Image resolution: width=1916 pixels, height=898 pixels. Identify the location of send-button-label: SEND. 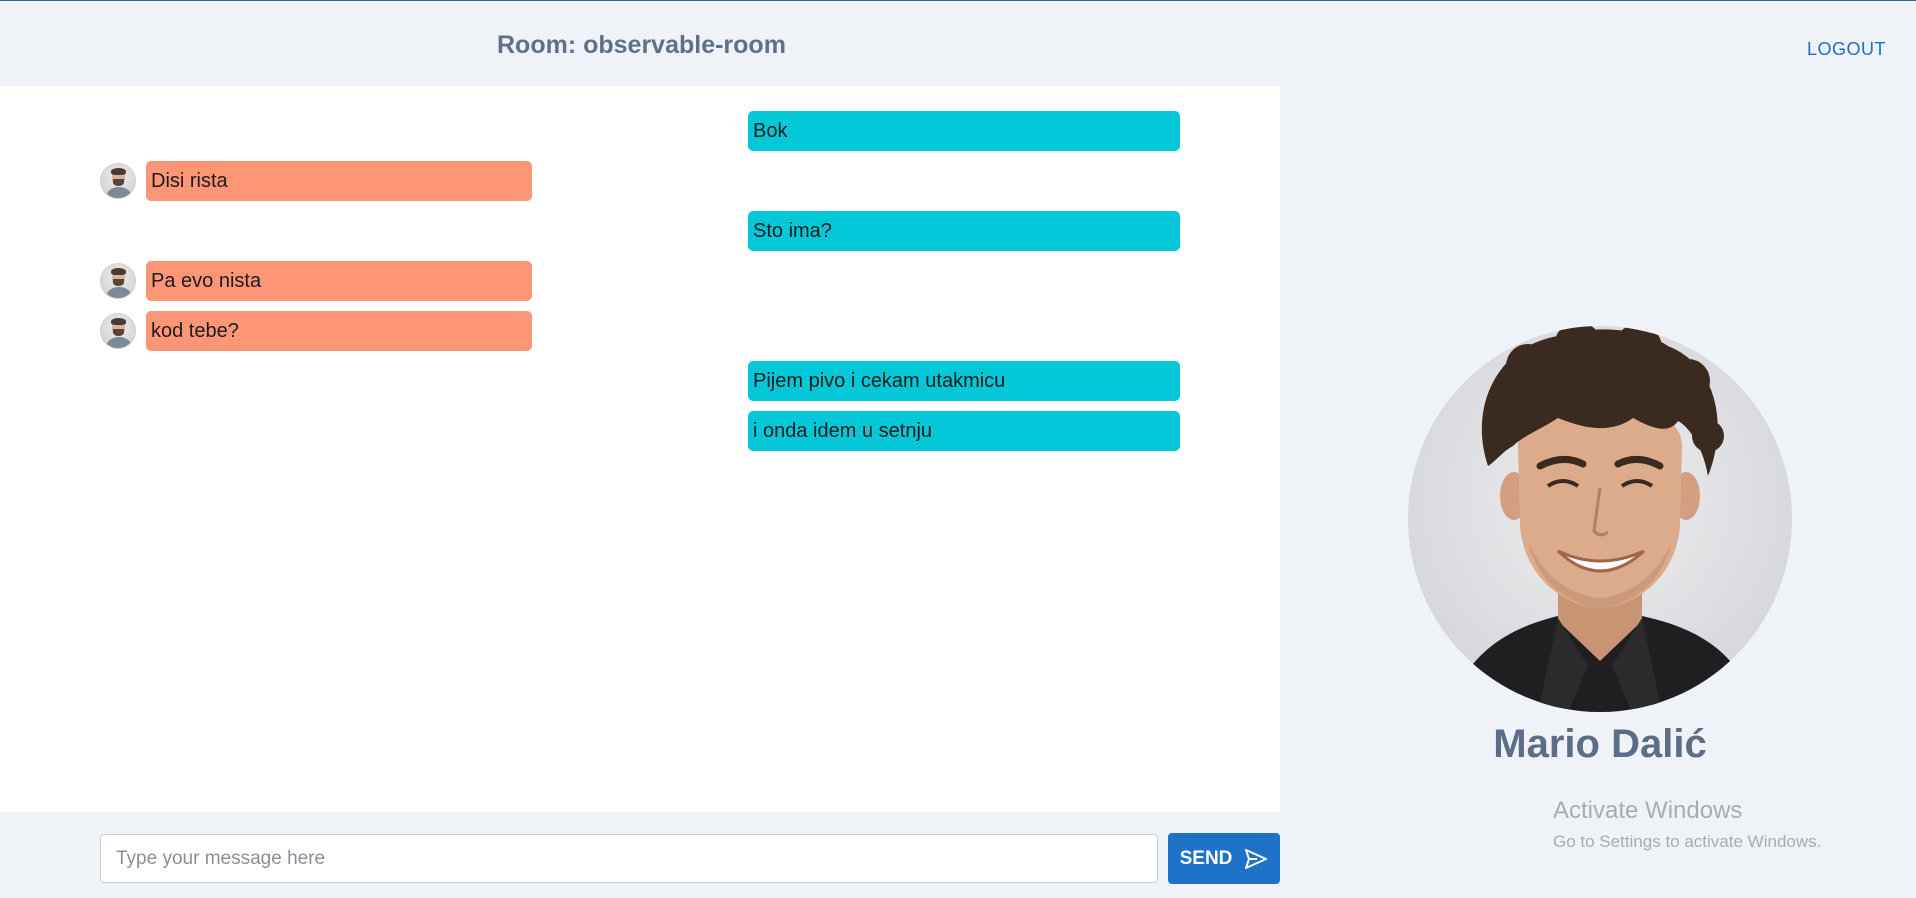
(1206, 858).